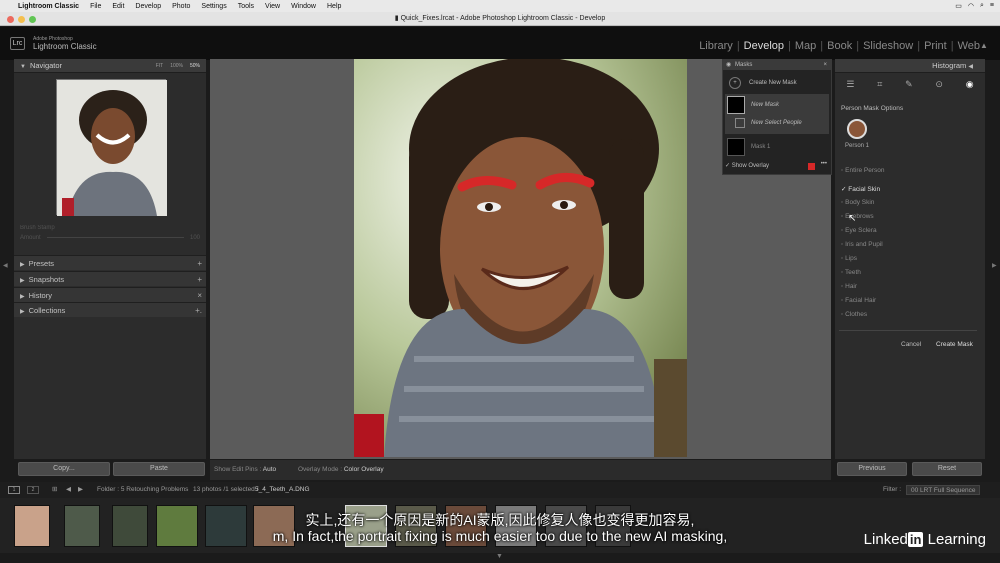 The image size is (1000, 563). Describe the element at coordinates (888, 46) in the screenshot. I see `module-slideshow: Slideshow` at that location.